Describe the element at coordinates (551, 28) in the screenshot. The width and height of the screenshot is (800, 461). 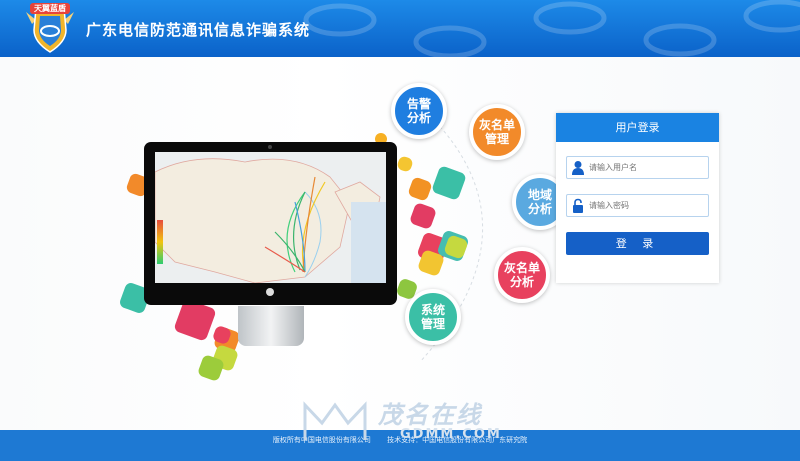
I see `telecom-pattern-decoration` at that location.